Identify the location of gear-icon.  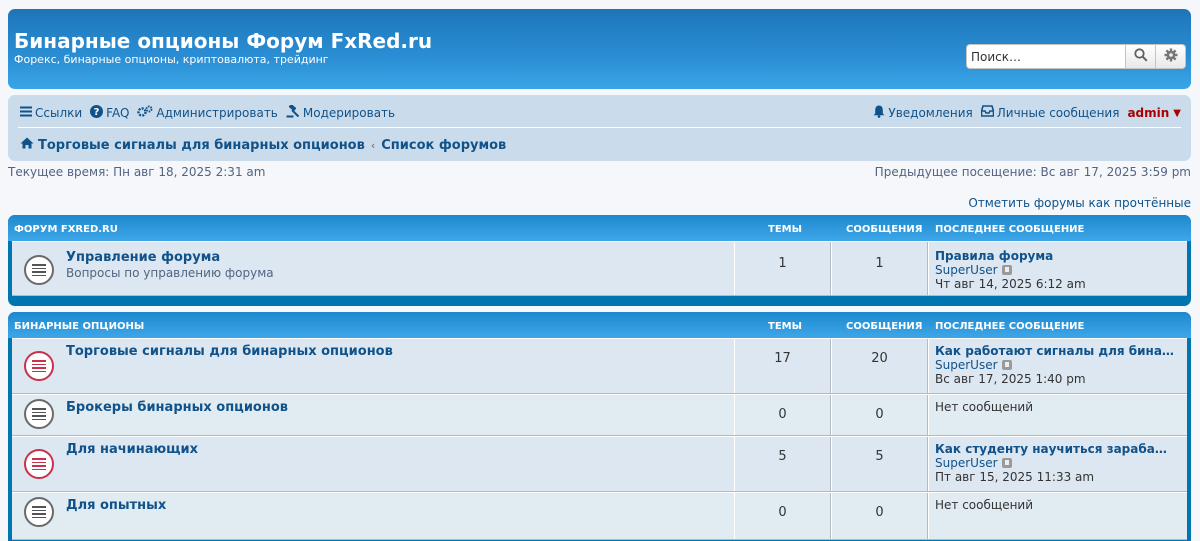
(1171, 57).